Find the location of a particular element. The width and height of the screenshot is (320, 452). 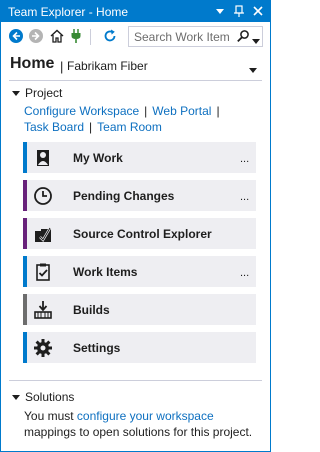

person-icon is located at coordinates (43, 158).